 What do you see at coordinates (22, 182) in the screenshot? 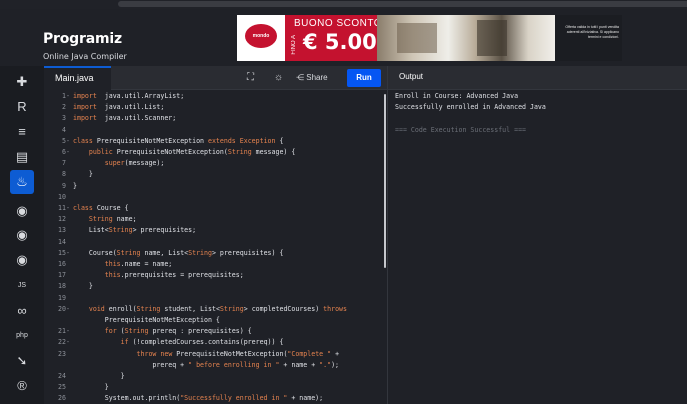
I see `java-icon: ♨` at bounding box center [22, 182].